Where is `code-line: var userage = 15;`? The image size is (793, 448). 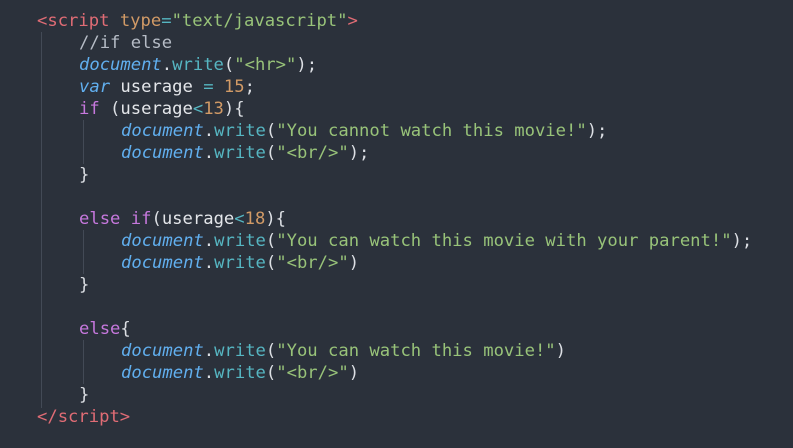
code-line: var userage = 15; is located at coordinates (167, 87).